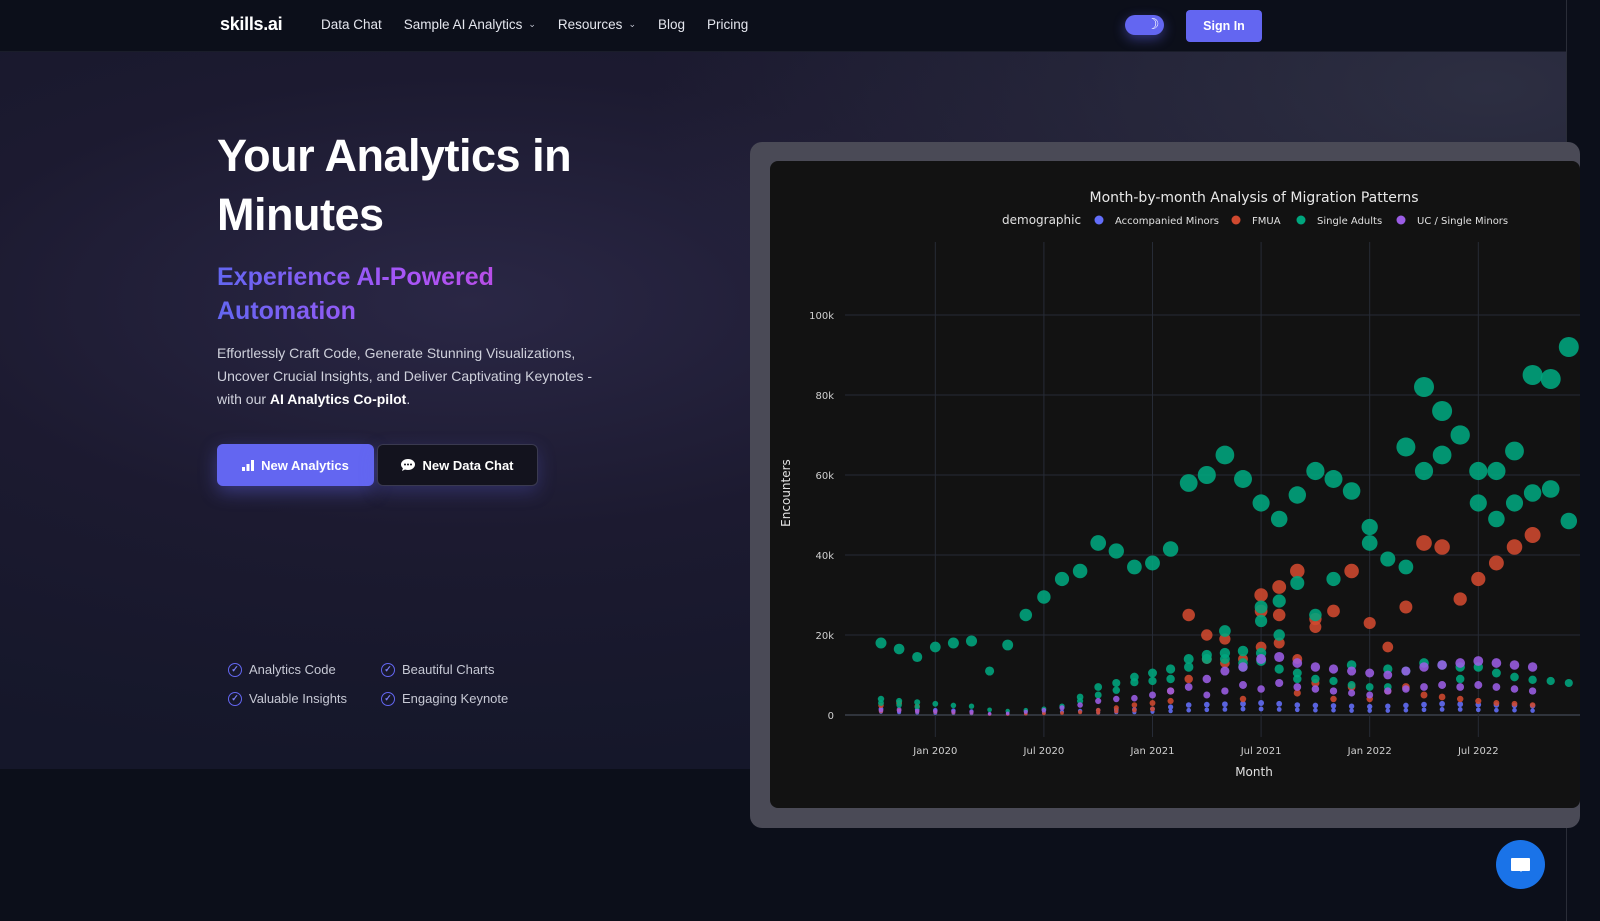 This screenshot has height=921, width=1600. Describe the element at coordinates (1266, 221) in the screenshot. I see `legend-label: FMUA` at that location.